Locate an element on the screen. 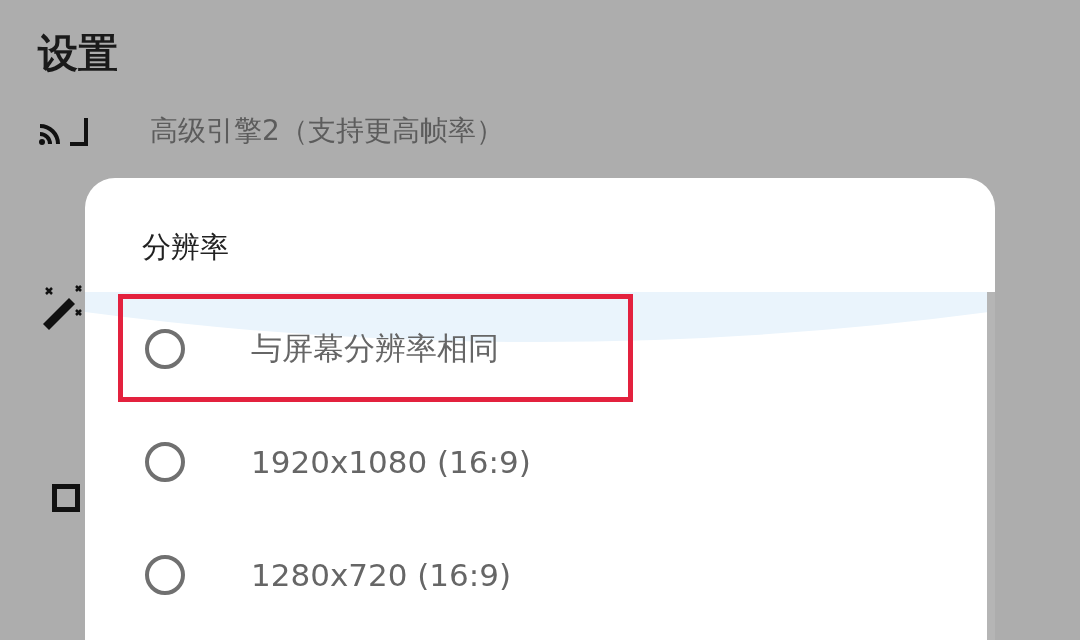  option-label: 1920x1080 (16:9) is located at coordinates (391, 461).